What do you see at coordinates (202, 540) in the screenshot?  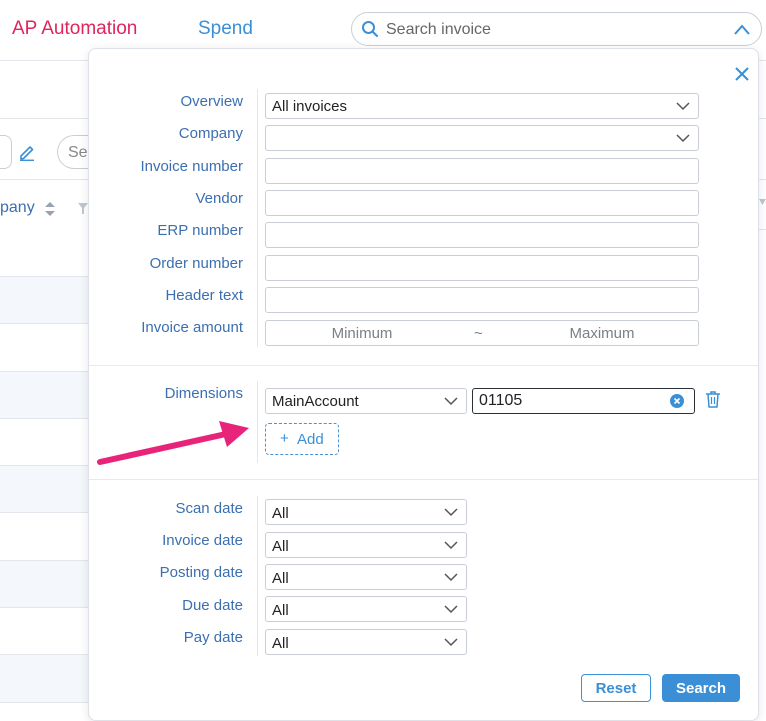 I see `field-label-invoice-date: Invoice date` at bounding box center [202, 540].